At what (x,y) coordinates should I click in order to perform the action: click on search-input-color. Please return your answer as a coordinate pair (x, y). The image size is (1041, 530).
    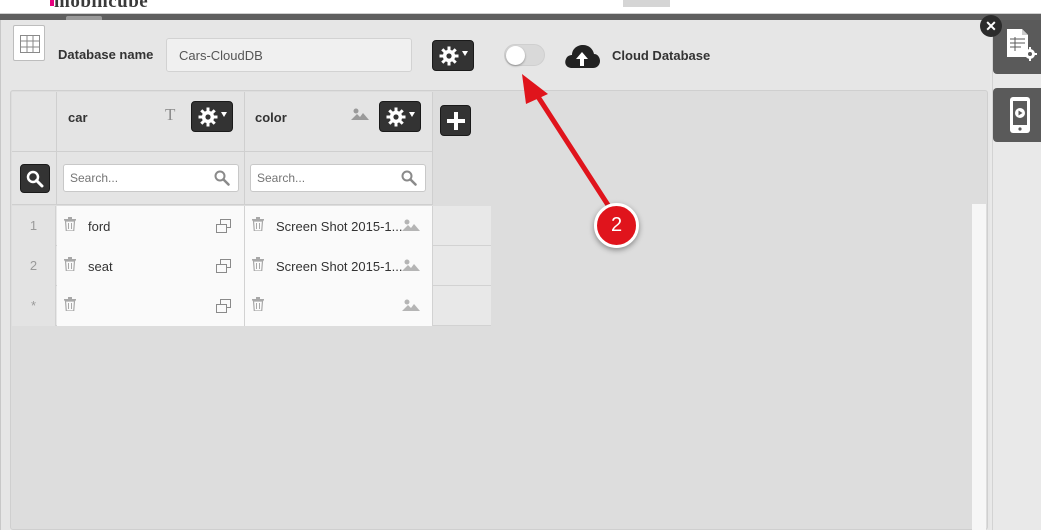
    Looking at the image, I should click on (338, 178).